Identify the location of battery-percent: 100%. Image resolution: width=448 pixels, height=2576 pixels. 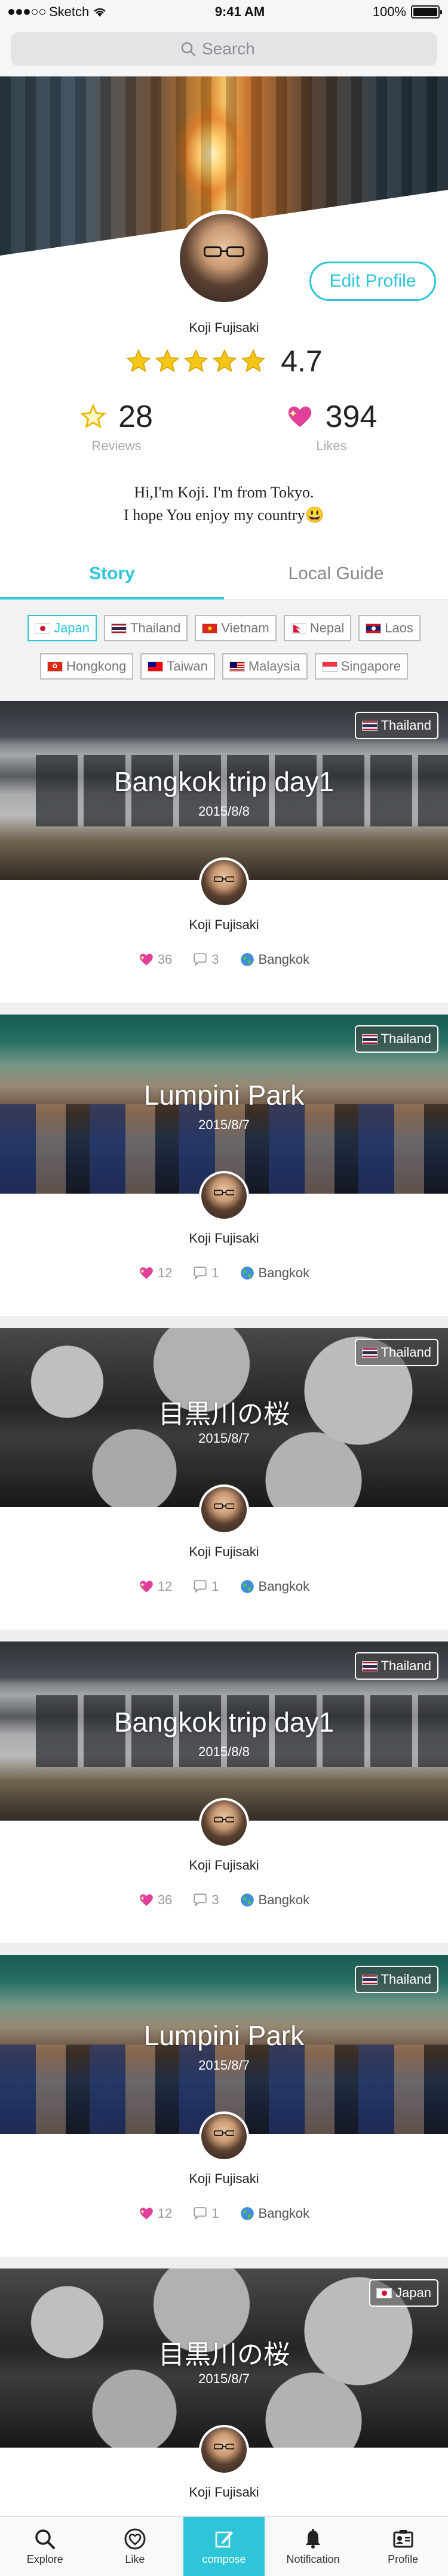
(389, 11).